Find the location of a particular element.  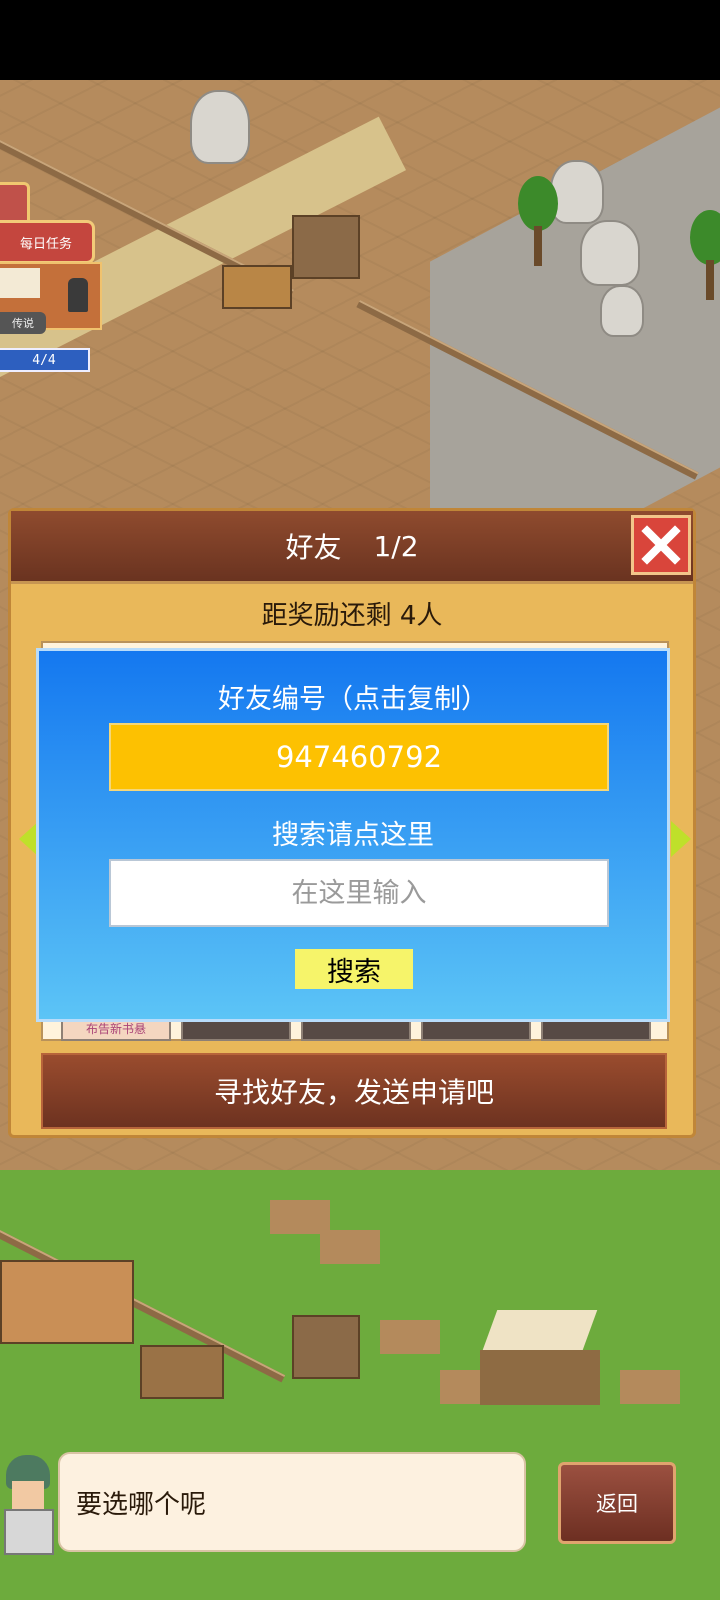

close-button is located at coordinates (661, 545).